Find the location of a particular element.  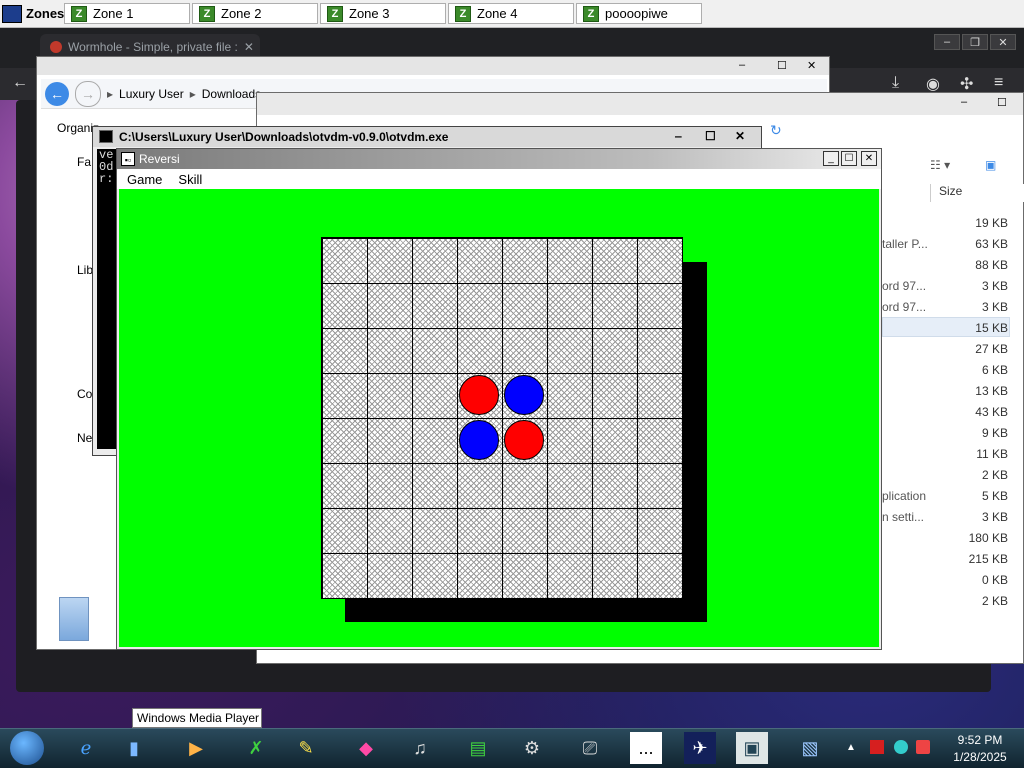

extensions-icon: ✣ is located at coordinates (966, 84).